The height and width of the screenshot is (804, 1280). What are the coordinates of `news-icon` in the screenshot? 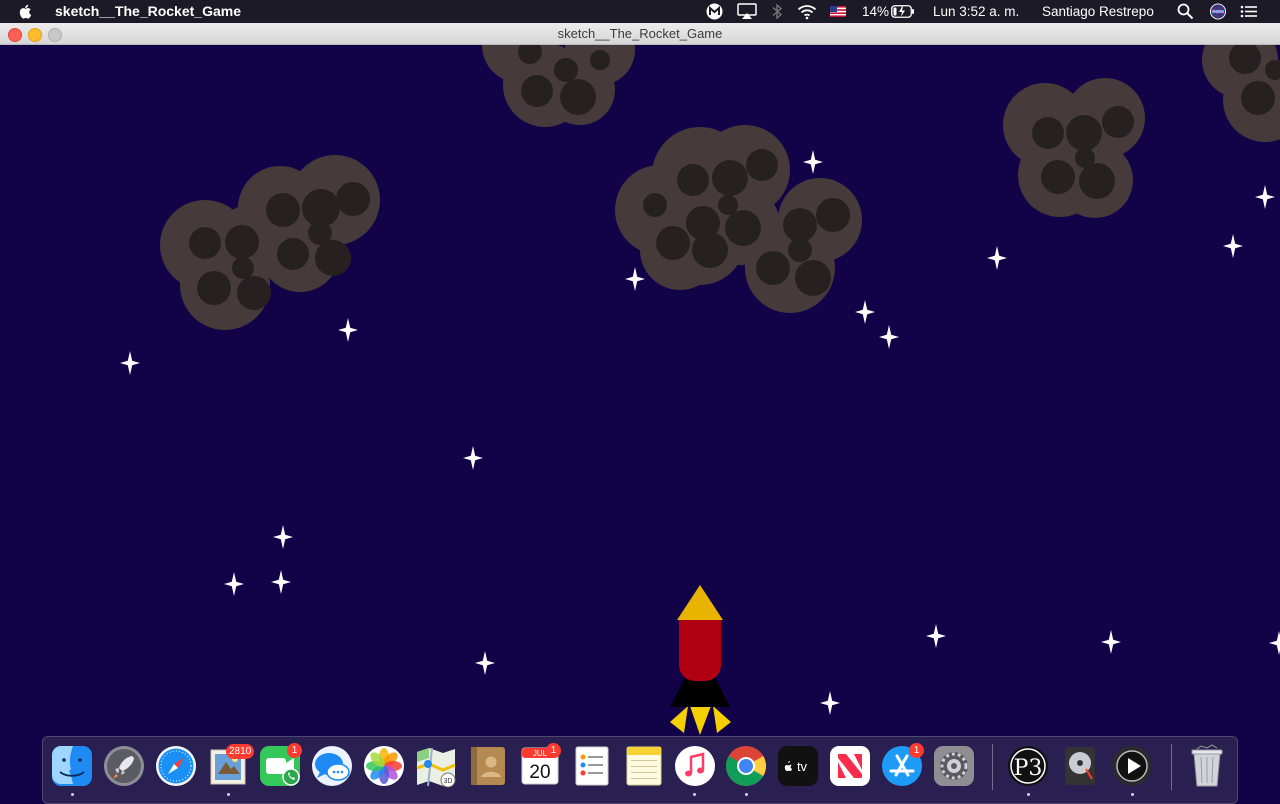 It's located at (850, 766).